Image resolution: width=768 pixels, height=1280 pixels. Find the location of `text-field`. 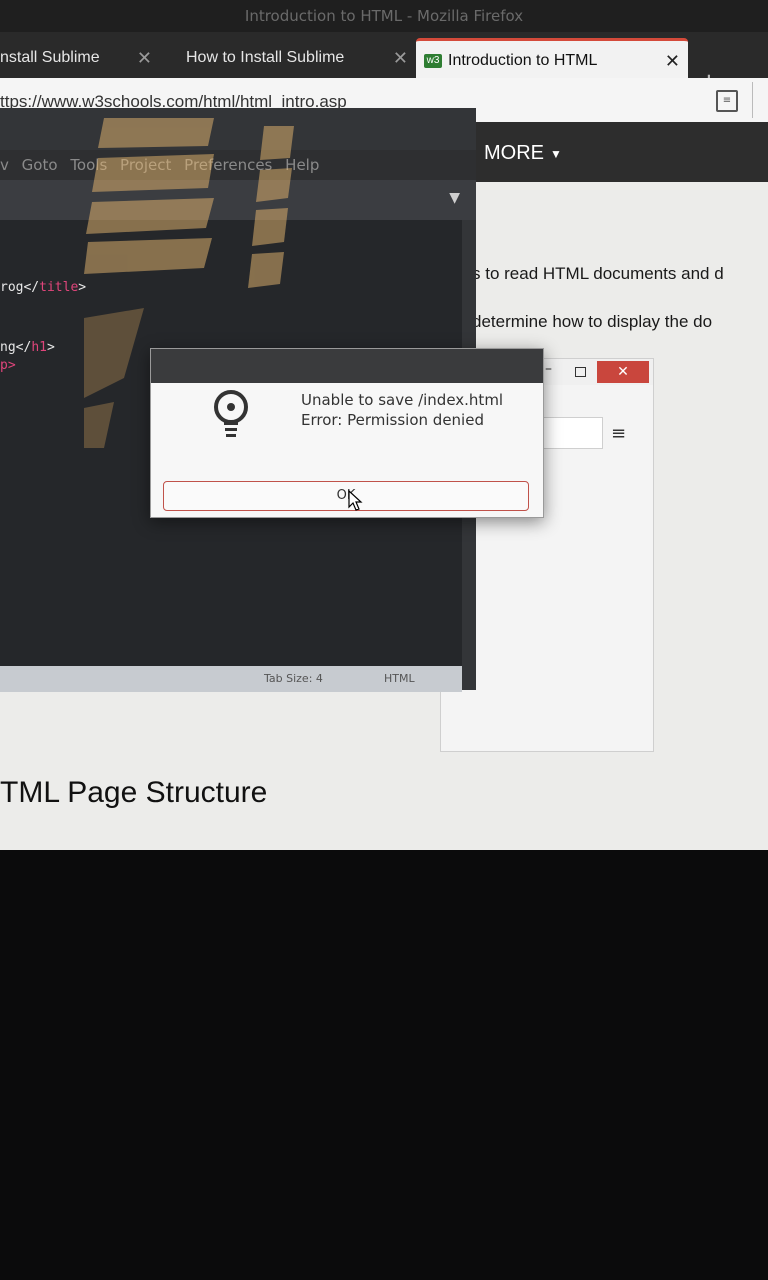

text-field is located at coordinates (571, 433).